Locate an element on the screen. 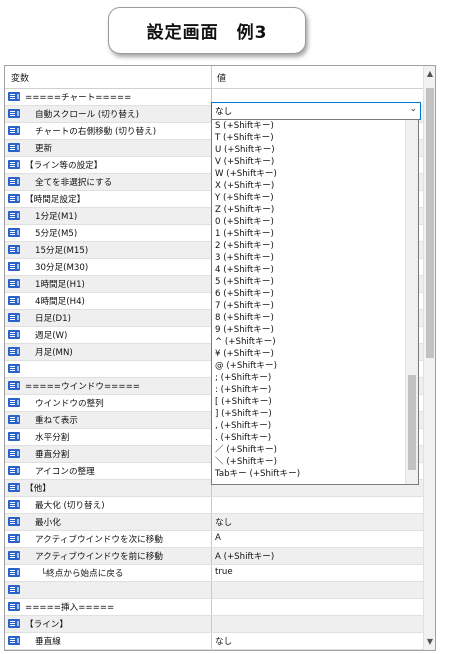 This screenshot has height=654, width=449. column-header-variable: 変数 is located at coordinates (20, 77).